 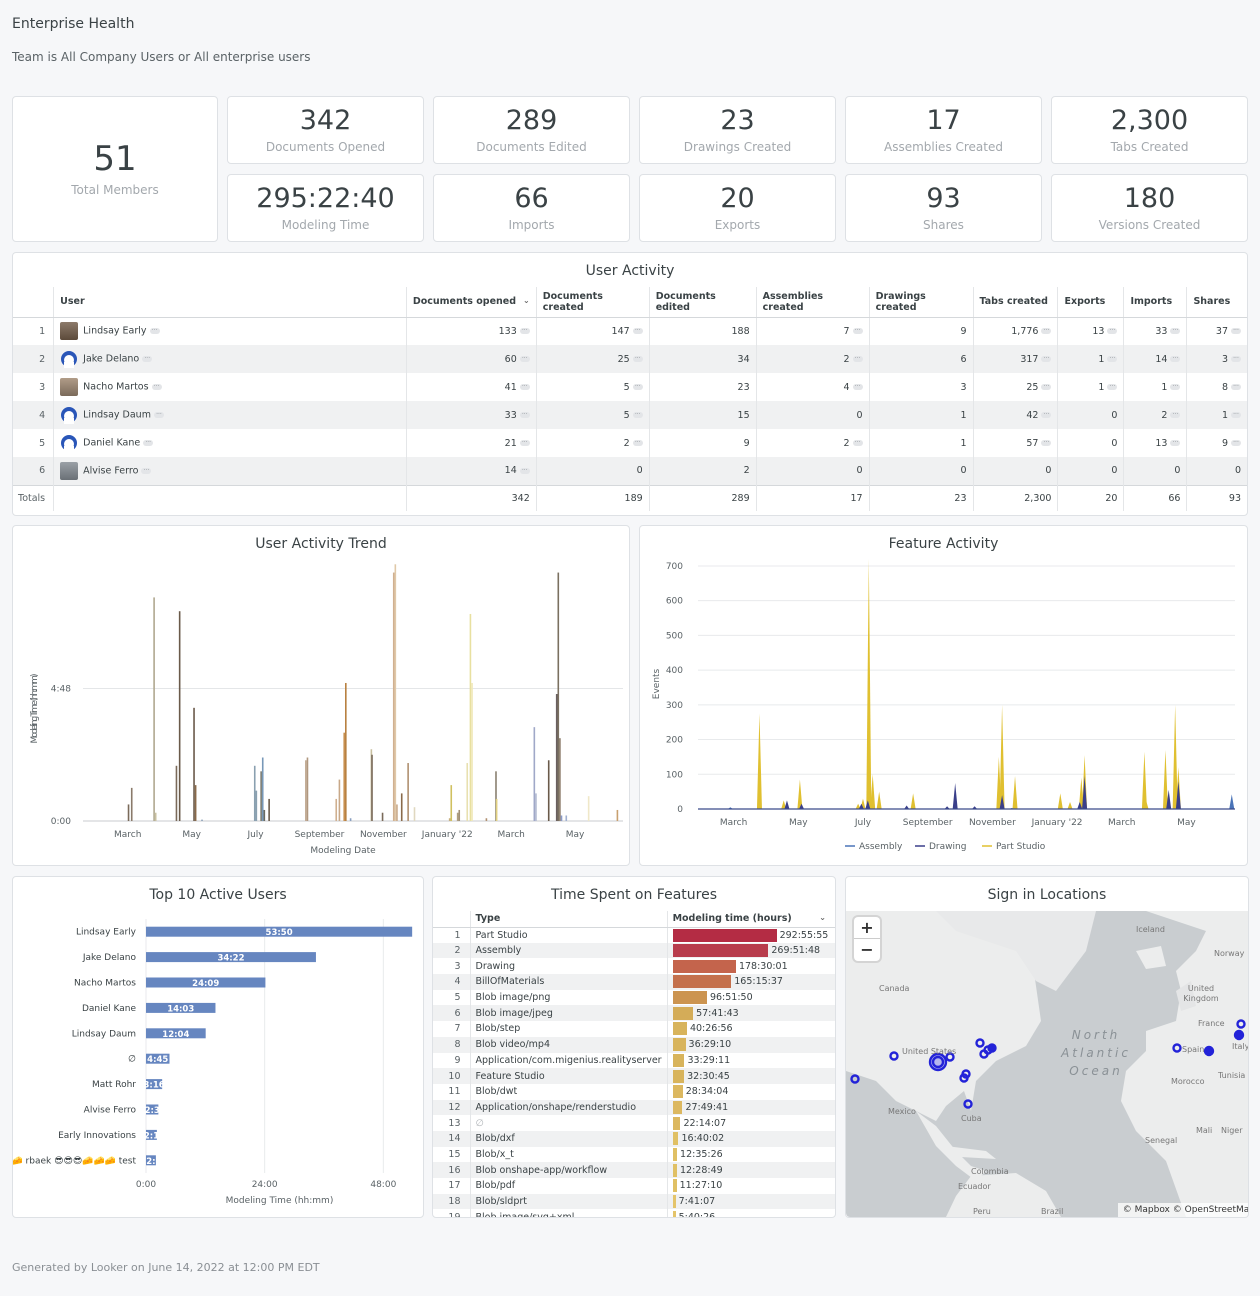 What do you see at coordinates (1216, 331) in the screenshot?
I see `metric-cell: 37 ···` at bounding box center [1216, 331].